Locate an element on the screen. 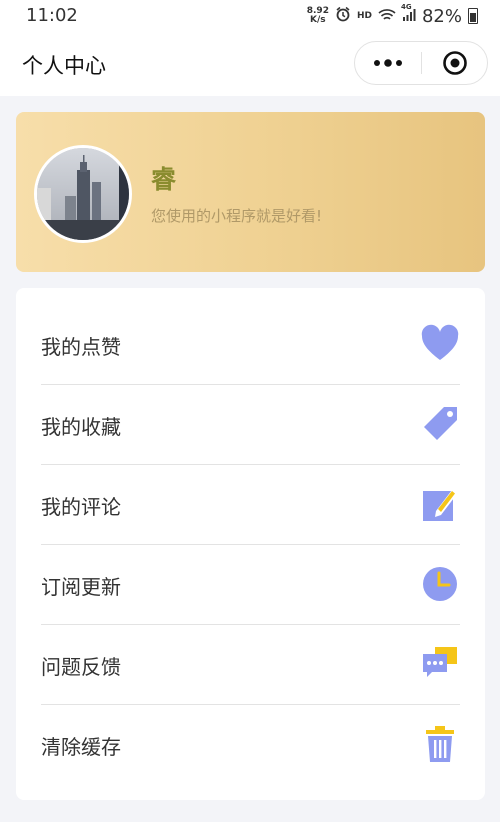  edit-note-icon is located at coordinates (440, 504).